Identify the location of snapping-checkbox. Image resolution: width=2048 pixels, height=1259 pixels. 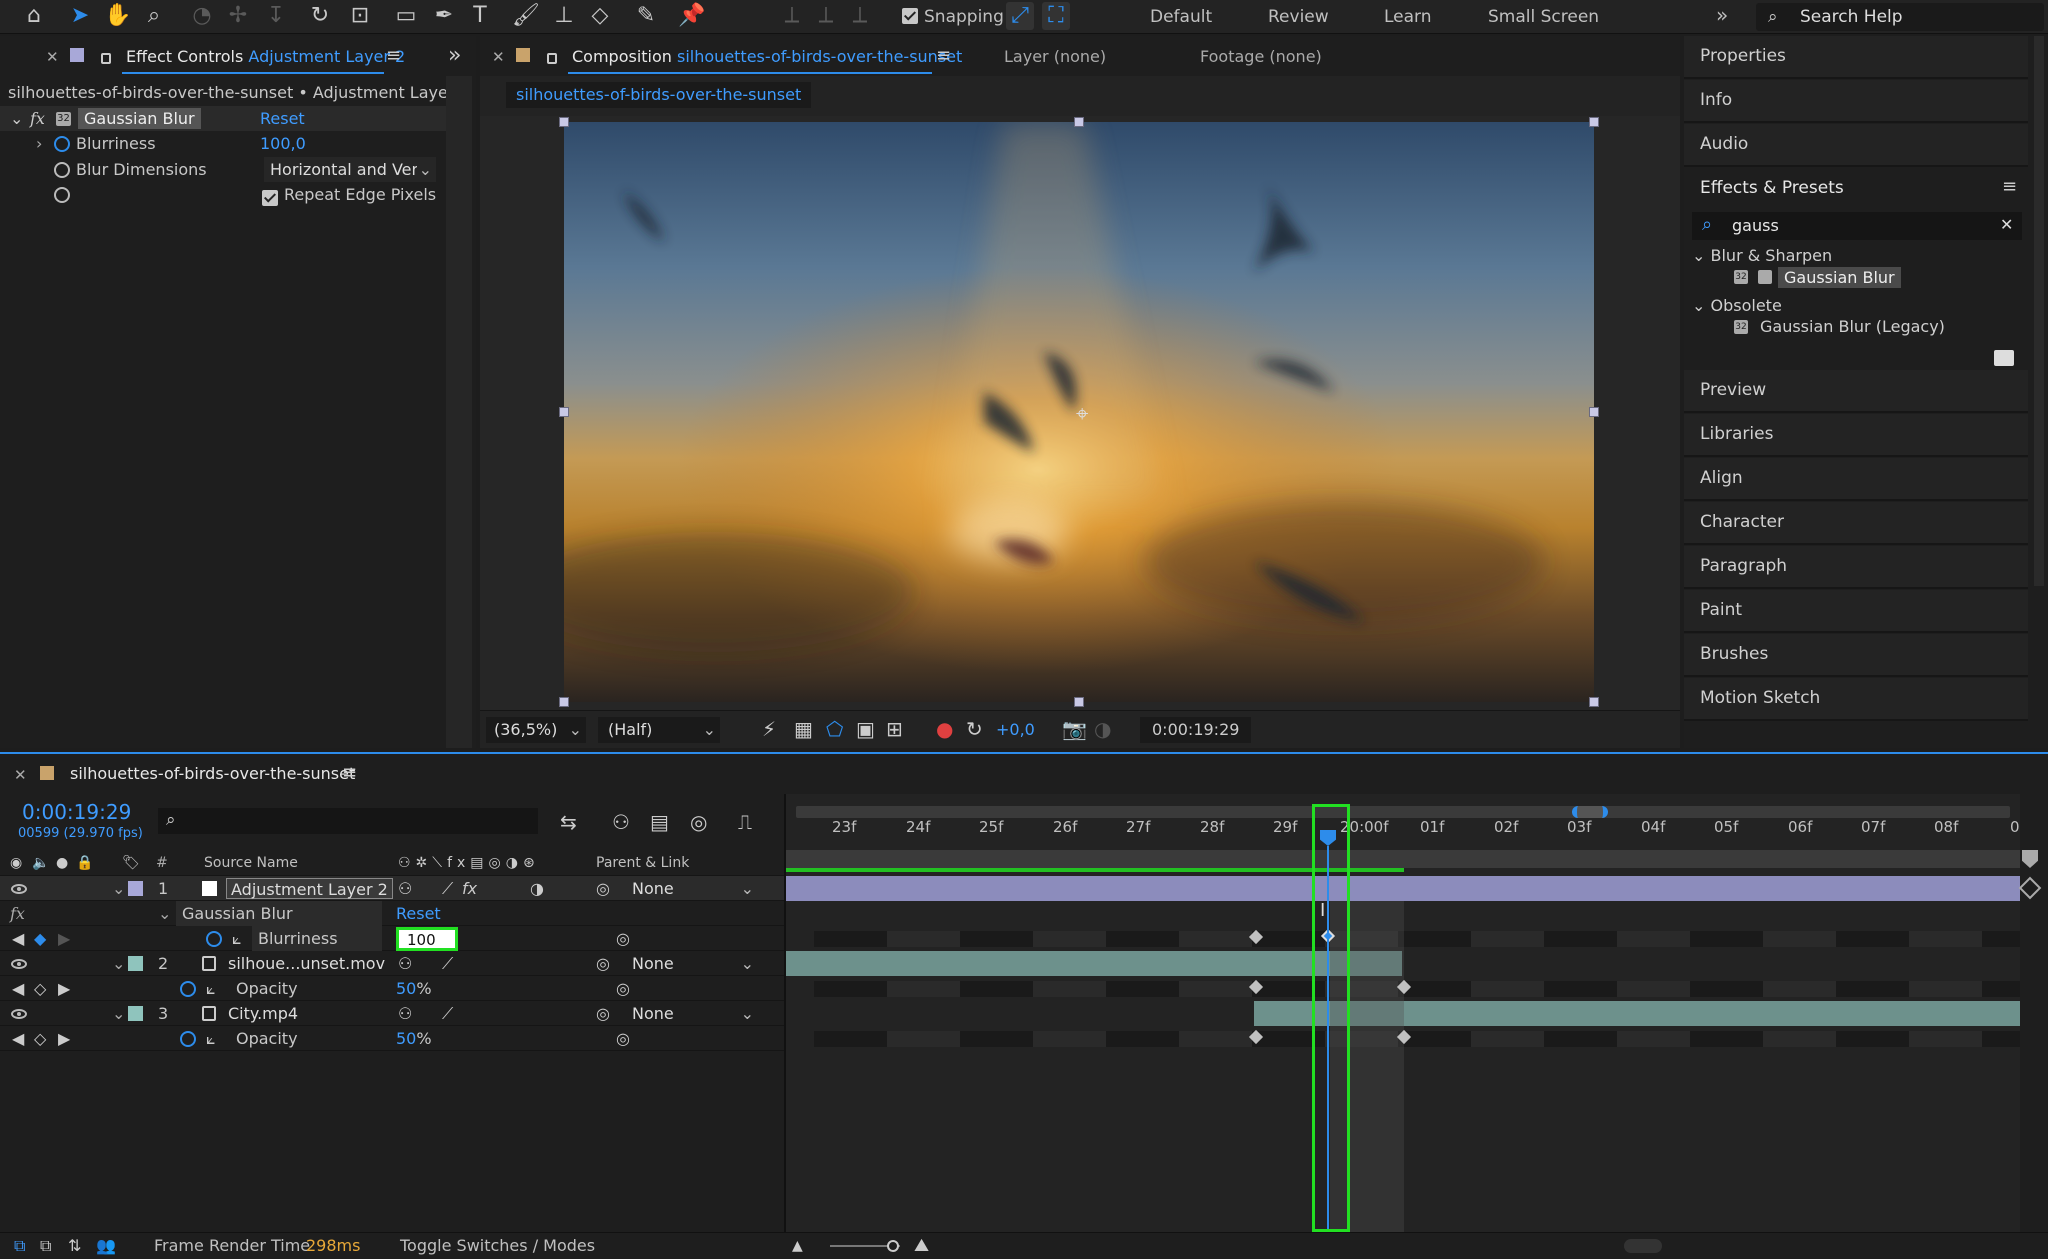
(910, 16).